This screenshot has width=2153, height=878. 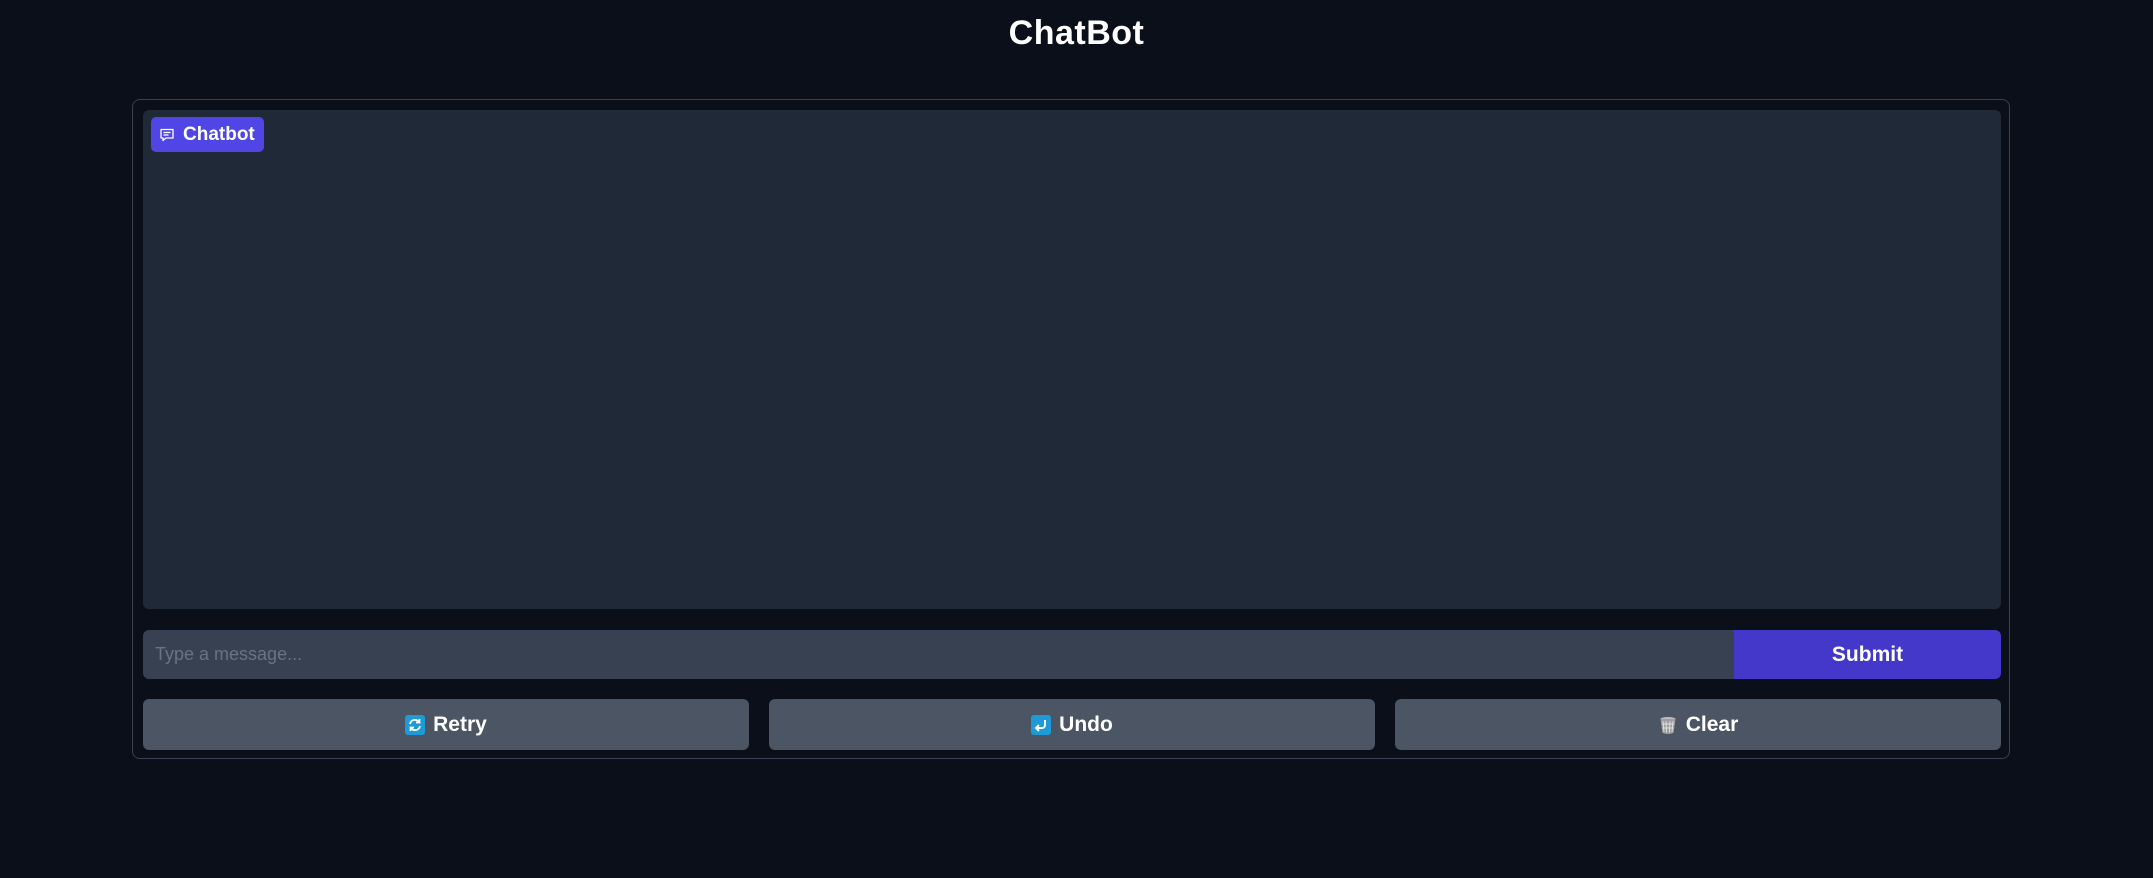 What do you see at coordinates (1041, 724) in the screenshot?
I see `undo-icon` at bounding box center [1041, 724].